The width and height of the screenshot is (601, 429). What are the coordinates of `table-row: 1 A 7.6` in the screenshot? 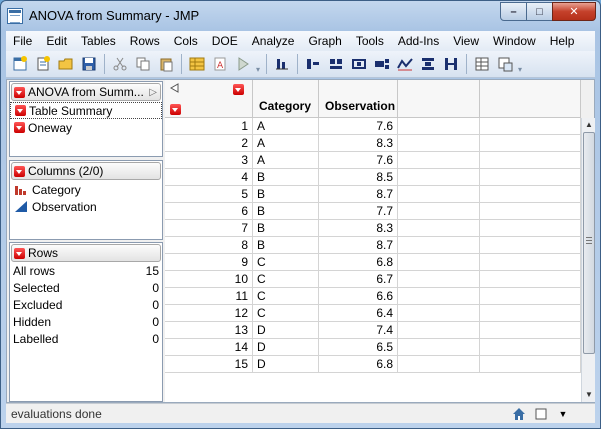 It's located at (373, 126).